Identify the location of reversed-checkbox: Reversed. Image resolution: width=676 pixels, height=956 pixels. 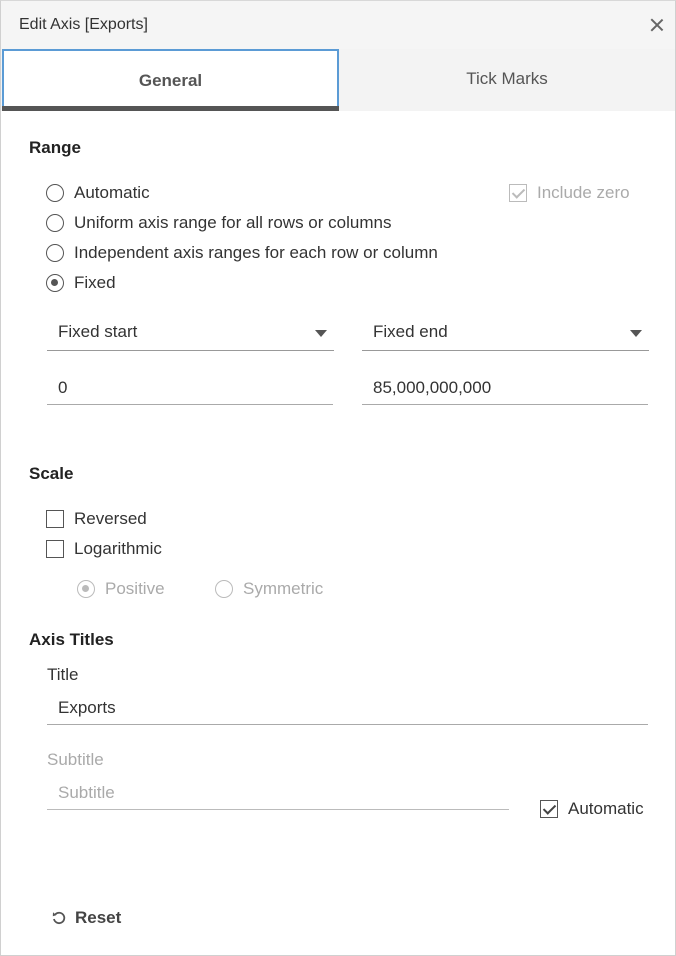
(96, 519).